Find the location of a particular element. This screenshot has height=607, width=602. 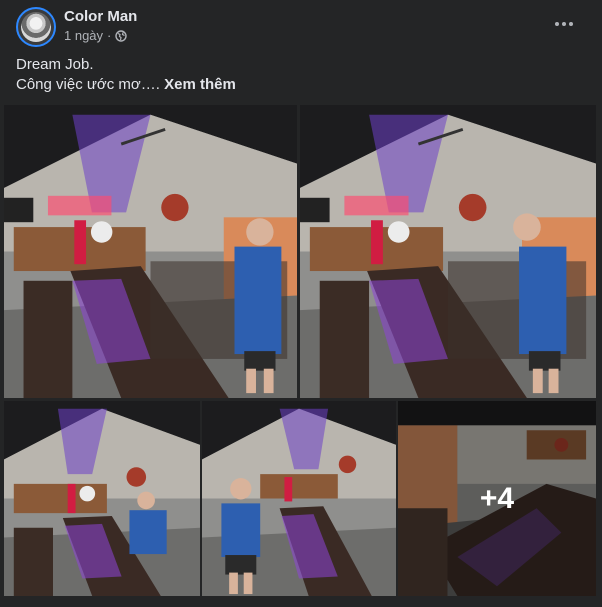

post-text: Dream Job. Công việc ước mơ…. Xem thêm is located at coordinates (126, 75).